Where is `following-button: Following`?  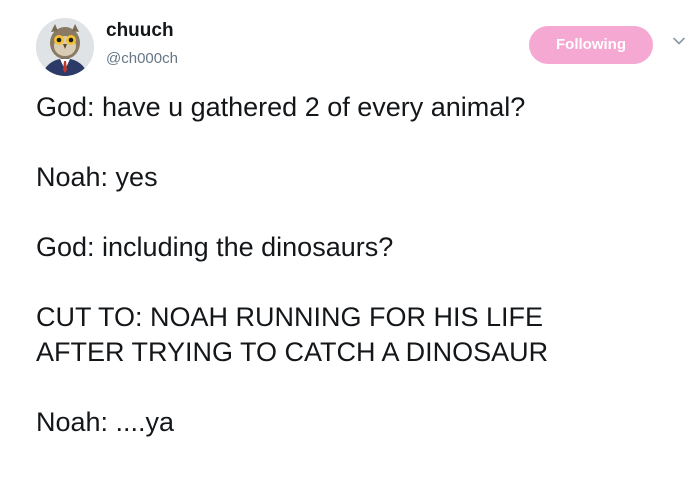
following-button: Following is located at coordinates (591, 45).